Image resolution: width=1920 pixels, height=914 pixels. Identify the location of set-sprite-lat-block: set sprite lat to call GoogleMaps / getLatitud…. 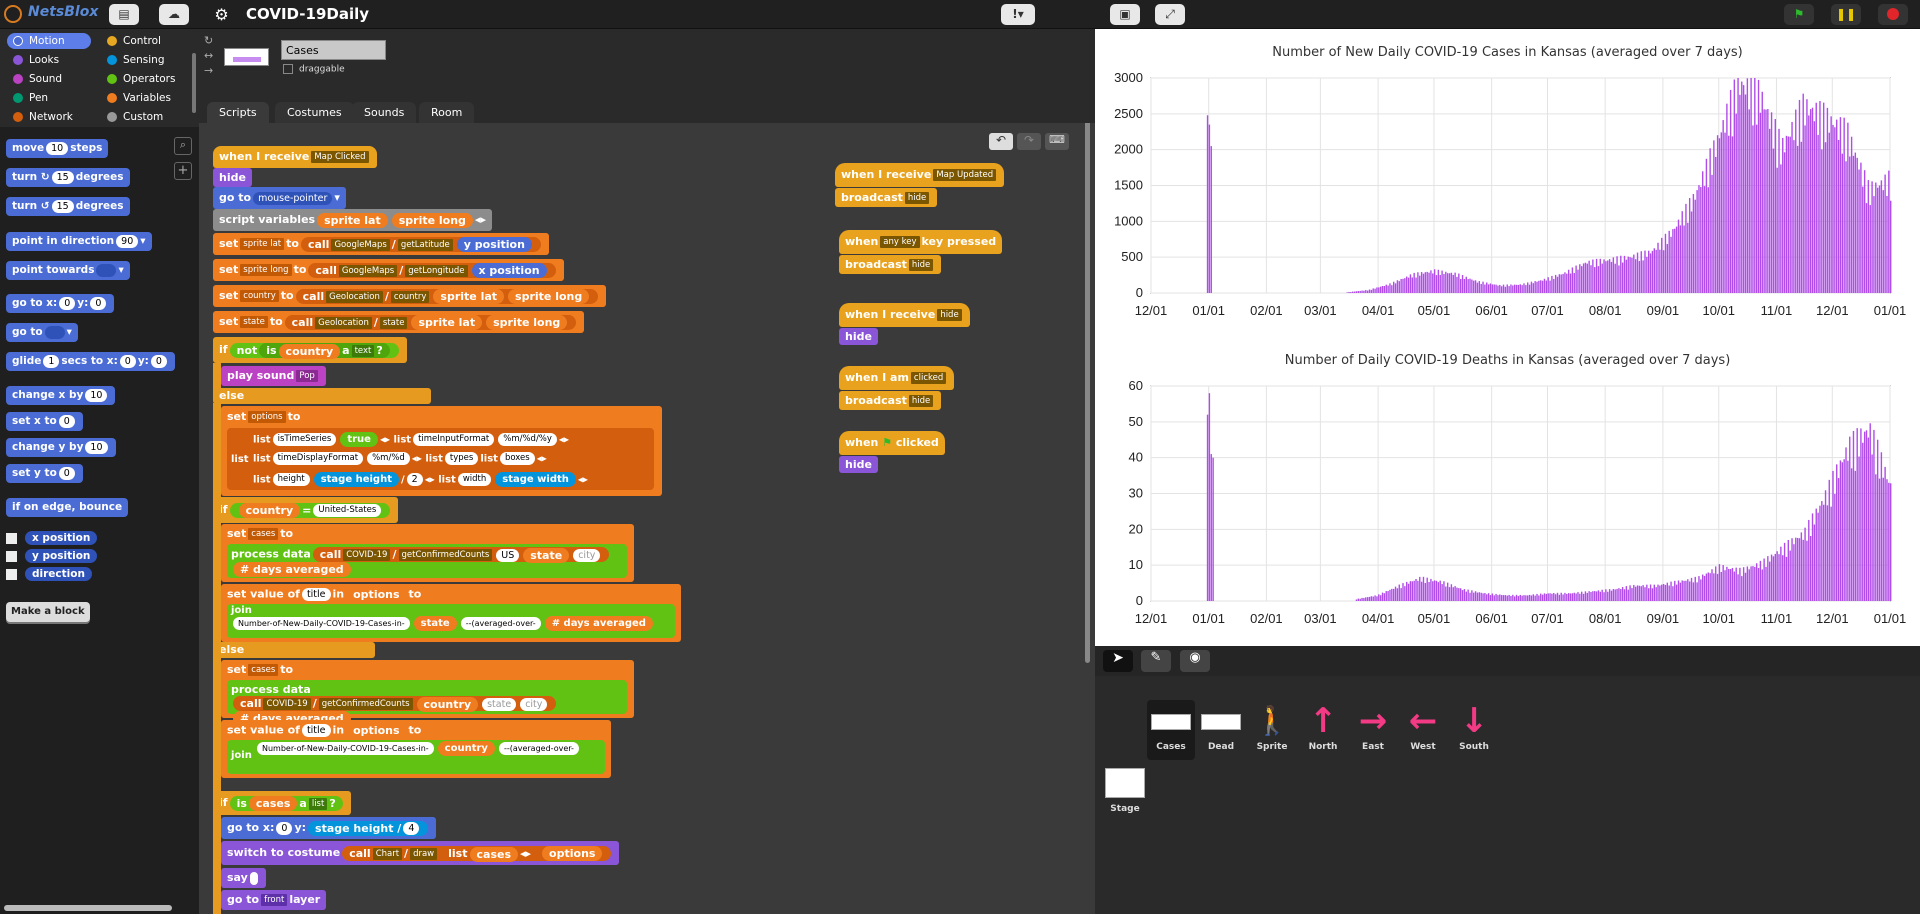
(381, 244).